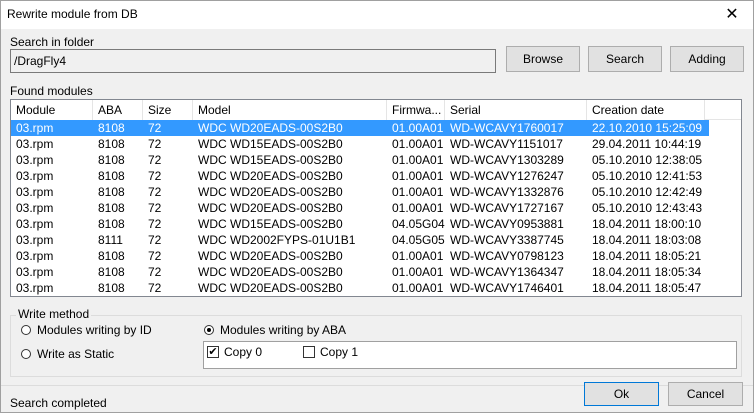 Image resolution: width=754 pixels, height=413 pixels. Describe the element at coordinates (507, 288) in the screenshot. I see `cell-serial: WD-WCAVY1746401` at that location.